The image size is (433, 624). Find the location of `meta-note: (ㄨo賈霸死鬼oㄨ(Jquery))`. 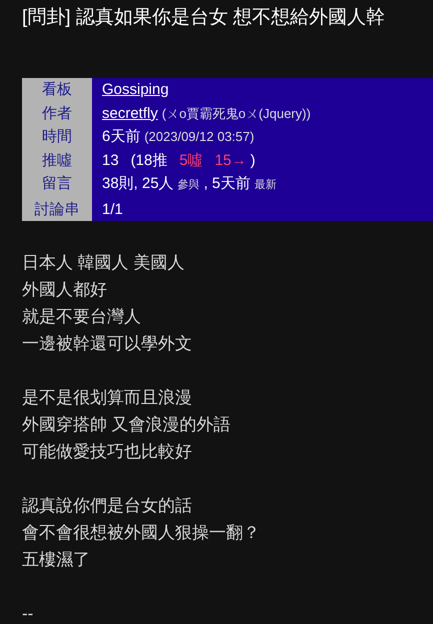

meta-note: (ㄨo賈霸死鬼oㄨ(Jquery)) is located at coordinates (236, 113).